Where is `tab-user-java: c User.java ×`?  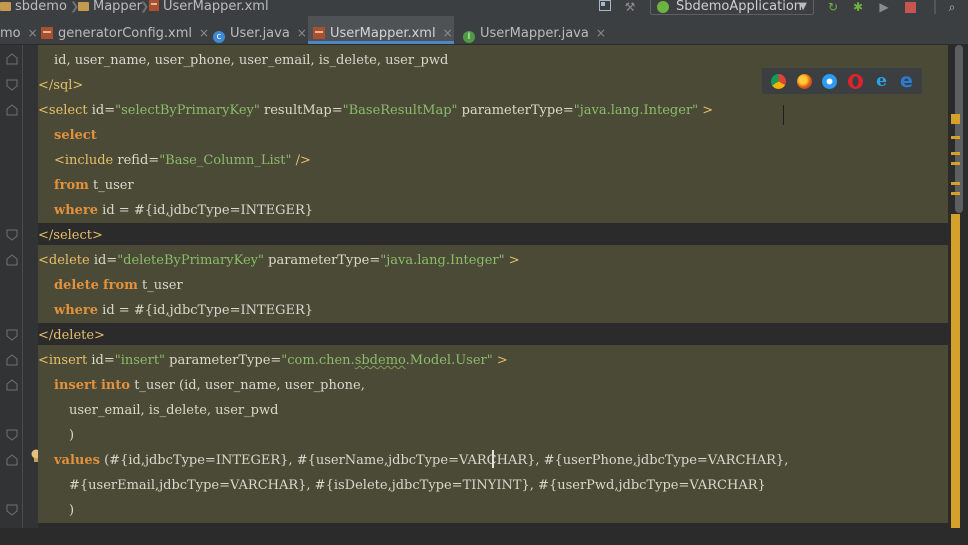 tab-user-java: c User.java × is located at coordinates (257, 30).